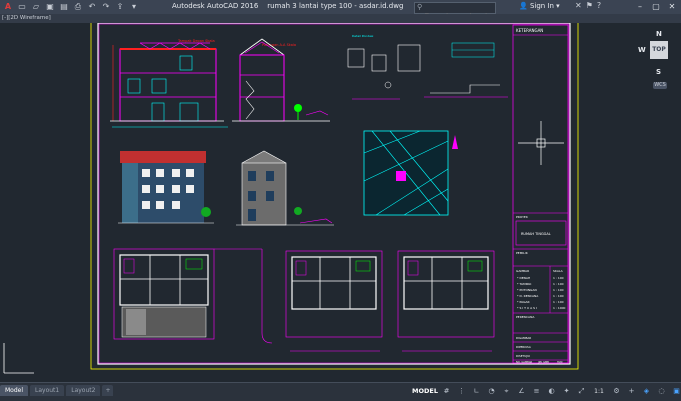 This screenshot has height=401, width=681. I want to click on sign-in-label: Sign In, so click(541, 6).